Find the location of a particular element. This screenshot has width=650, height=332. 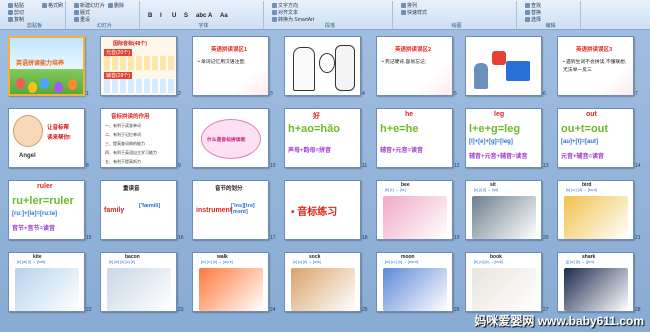

angel-face is located at coordinates (28, 131).